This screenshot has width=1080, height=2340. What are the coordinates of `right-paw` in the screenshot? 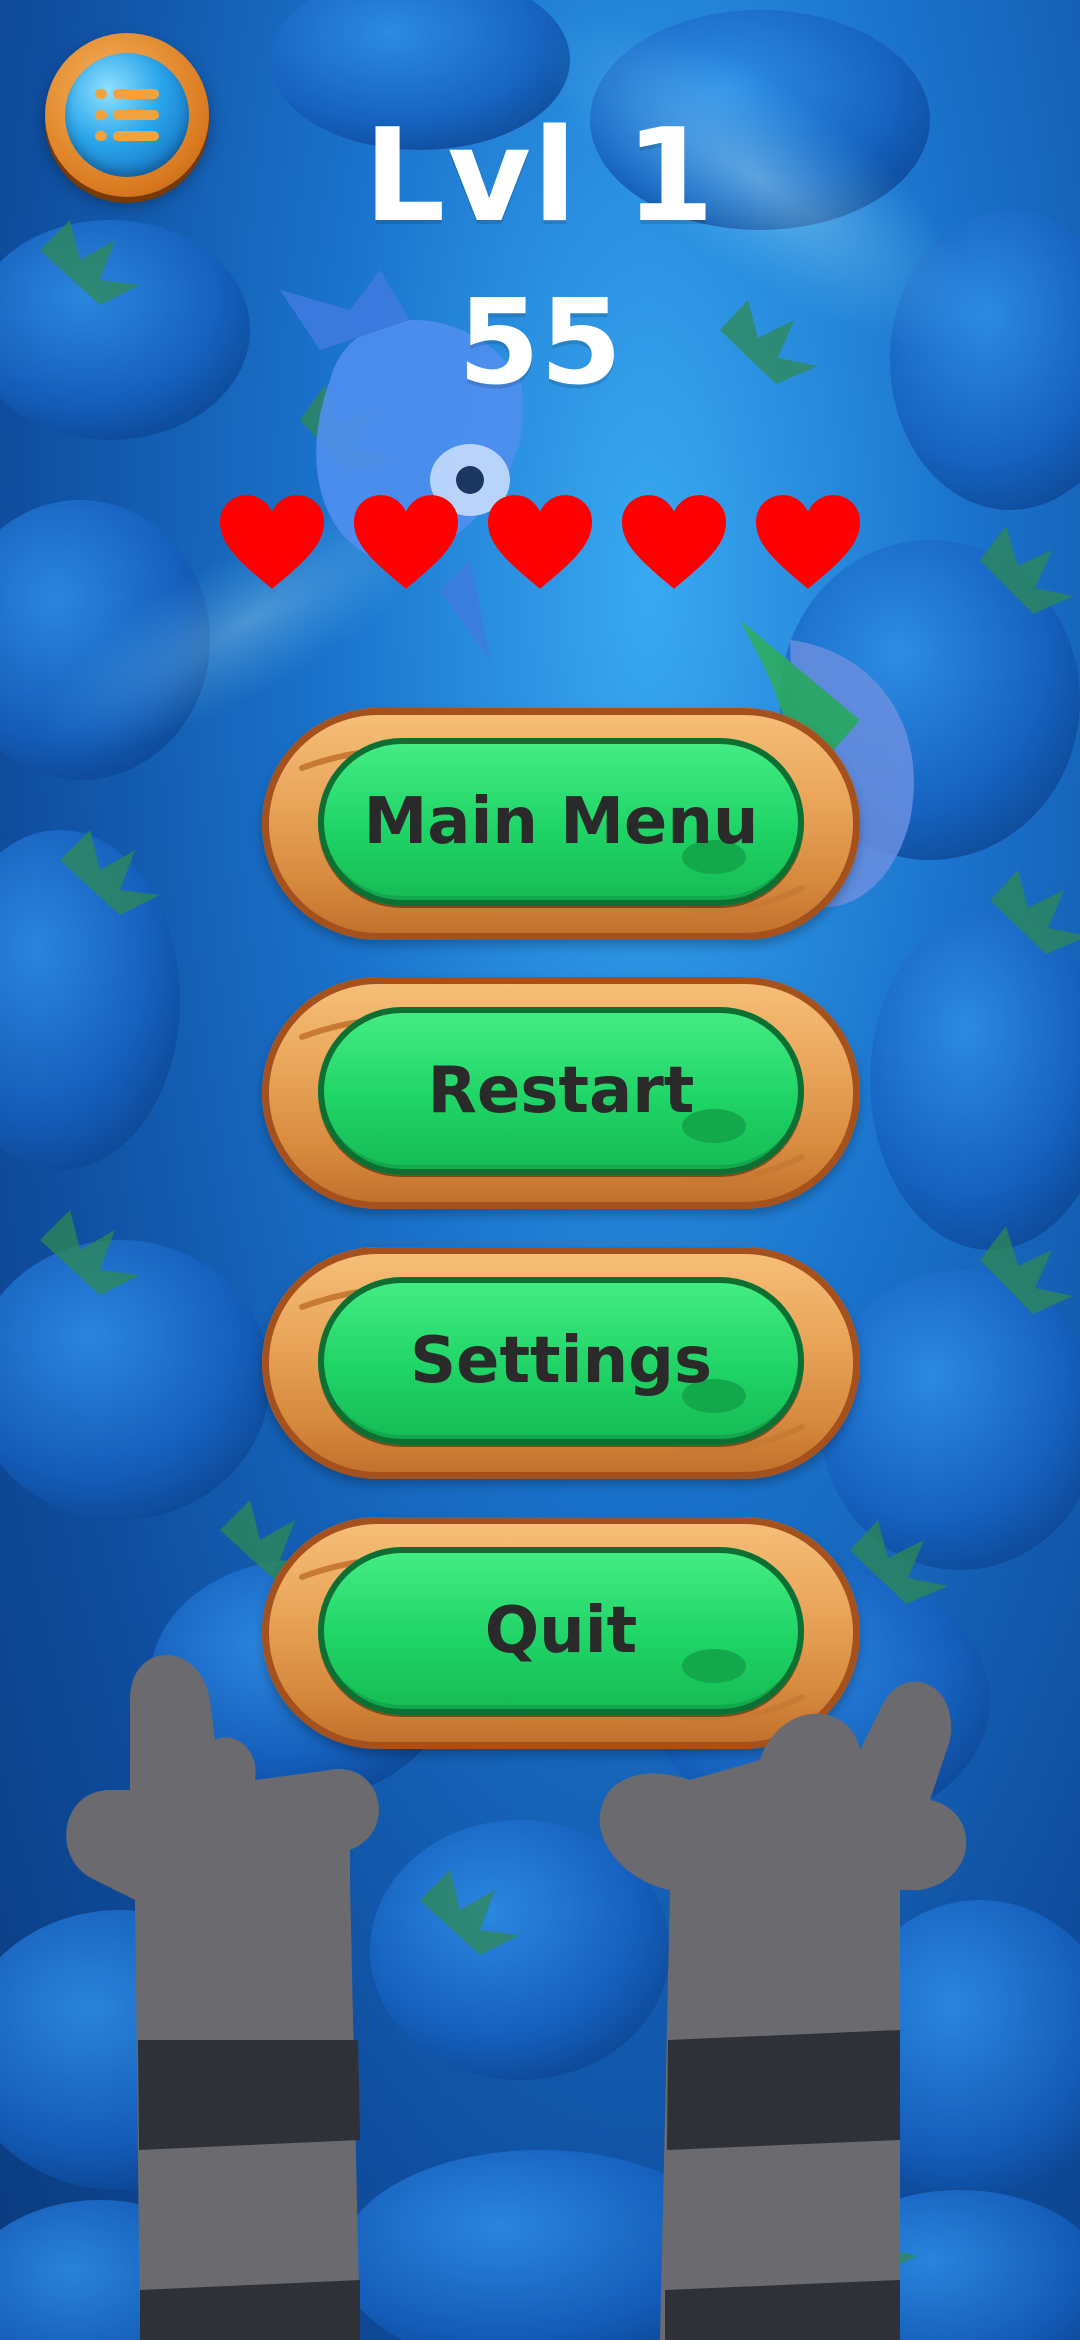 It's located at (783, 2010).